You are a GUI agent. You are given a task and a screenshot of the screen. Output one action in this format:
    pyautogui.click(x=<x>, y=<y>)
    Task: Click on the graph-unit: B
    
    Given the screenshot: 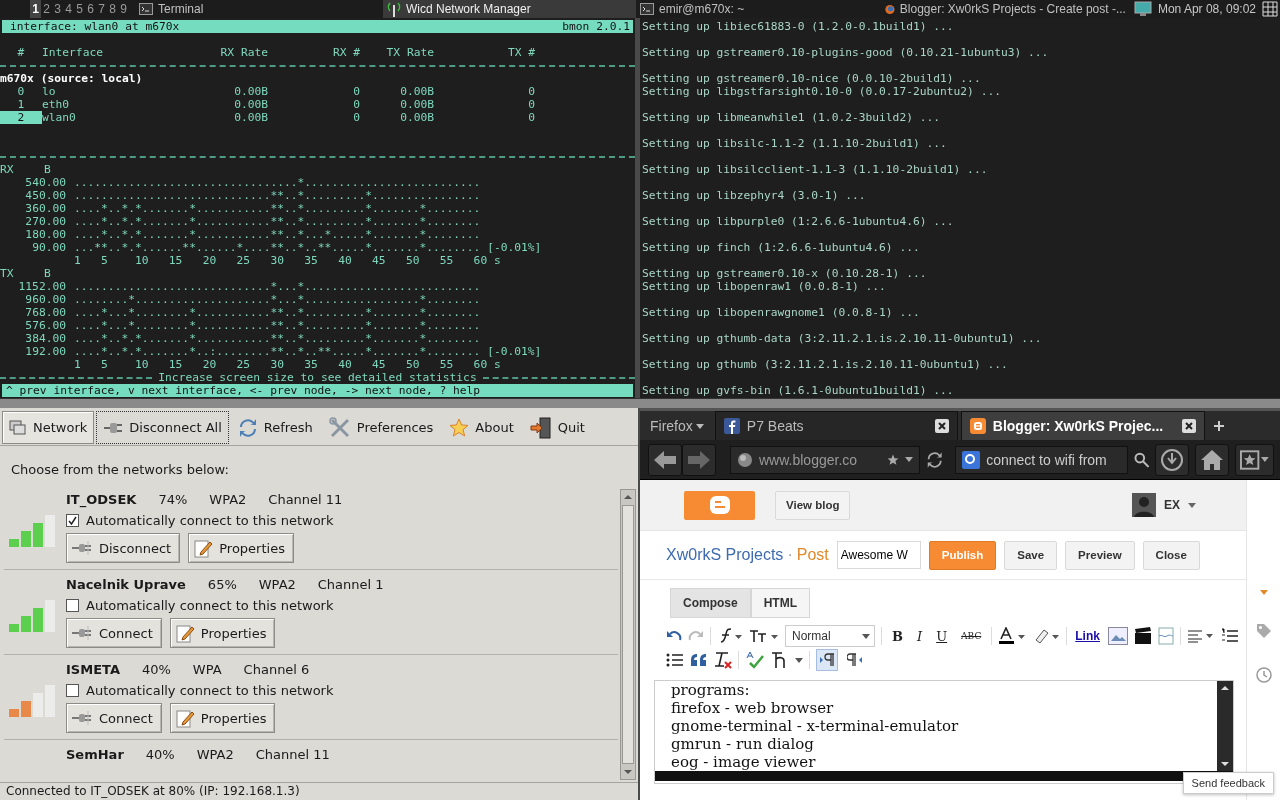 What is the action you would take?
    pyautogui.click(x=48, y=273)
    